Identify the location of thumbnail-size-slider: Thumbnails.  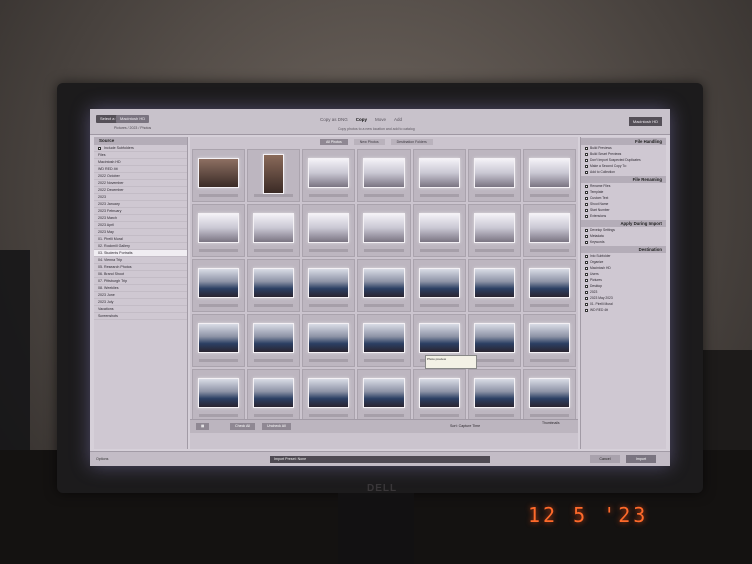
(551, 423).